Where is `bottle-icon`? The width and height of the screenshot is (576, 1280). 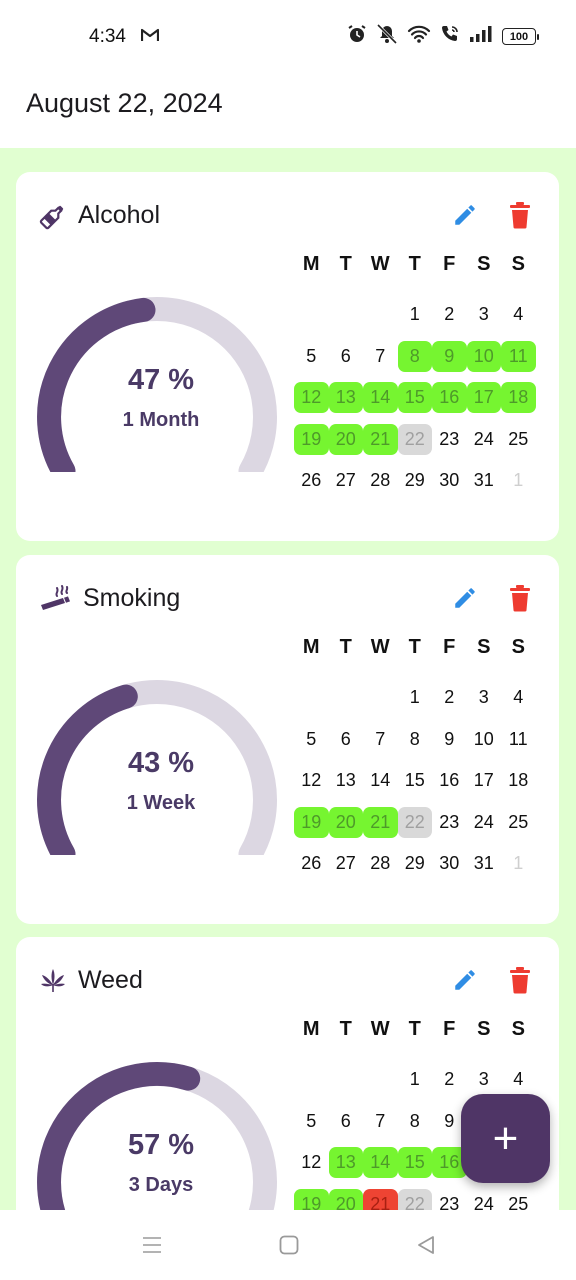
bottle-icon is located at coordinates (53, 216).